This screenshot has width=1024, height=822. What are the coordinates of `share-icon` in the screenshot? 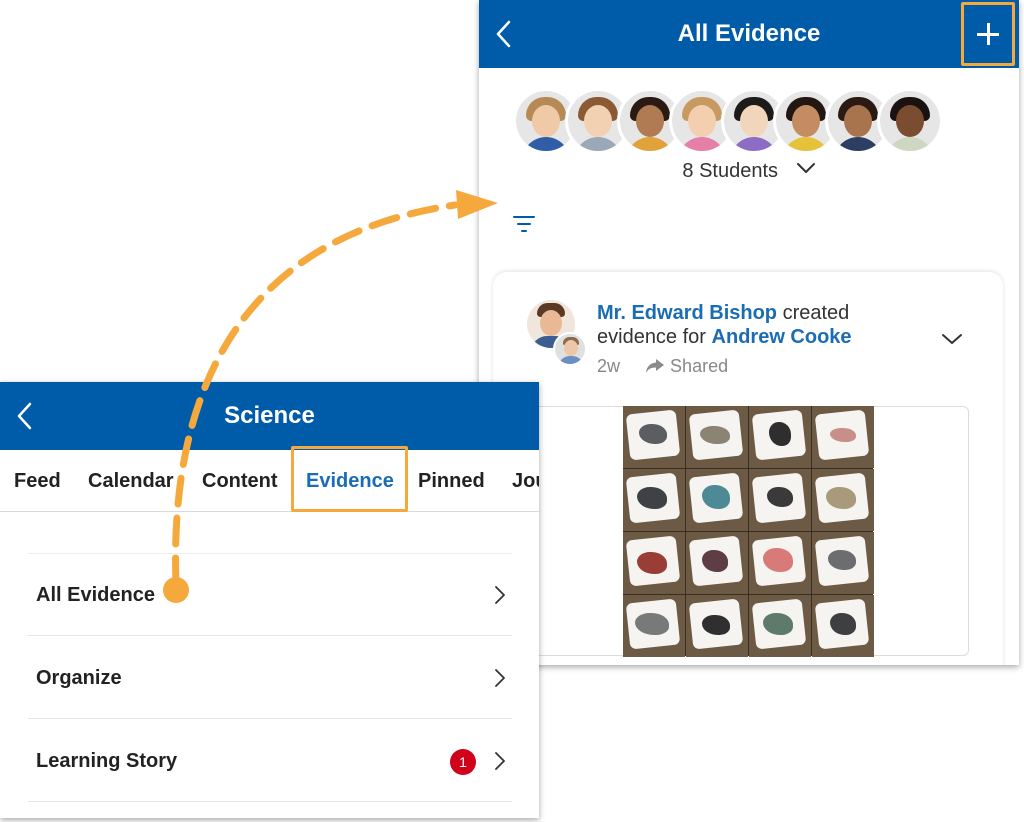 It's located at (655, 366).